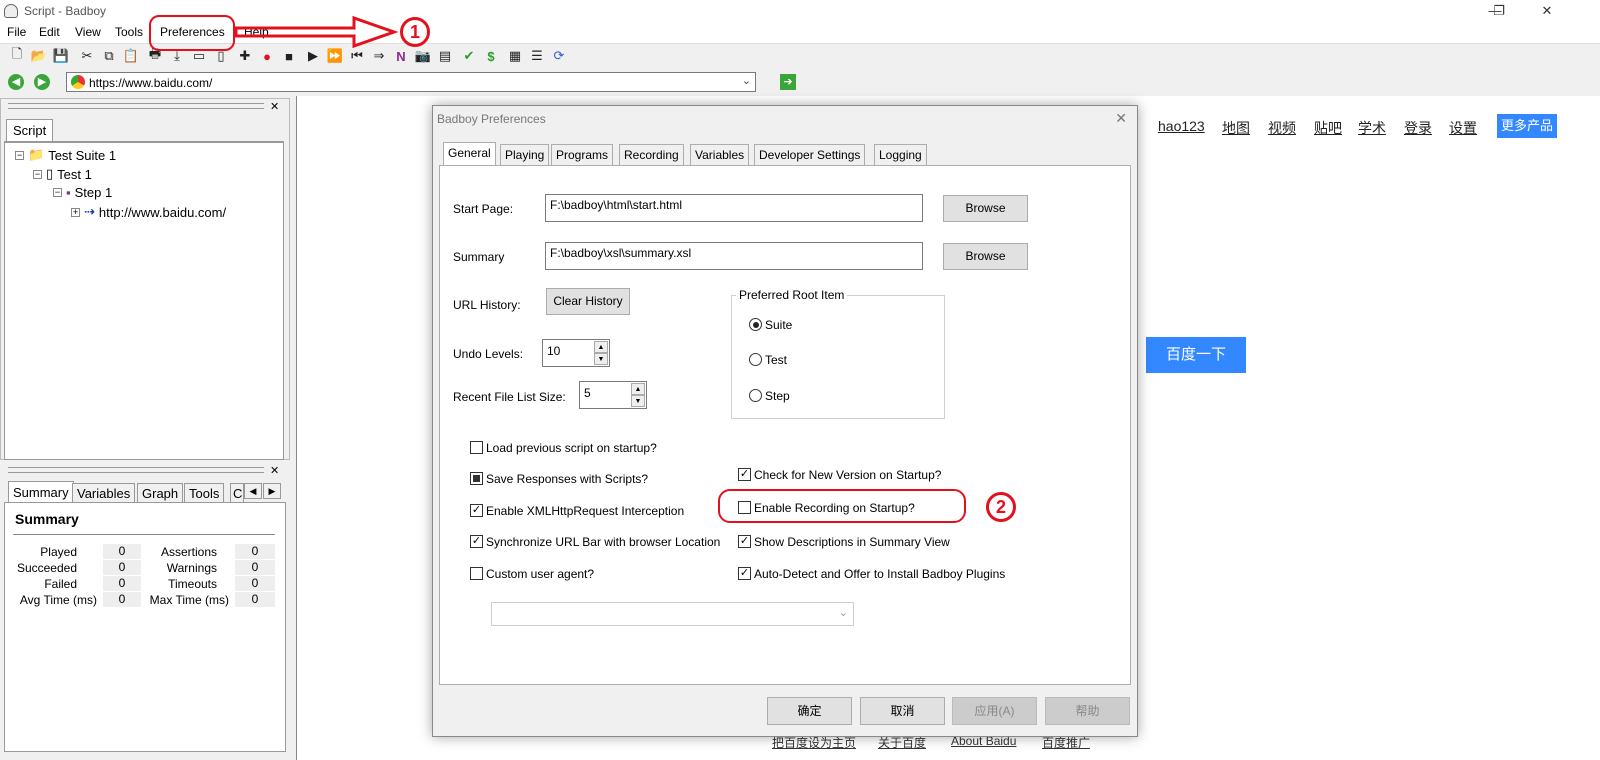 This screenshot has width=1600, height=760. Describe the element at coordinates (1181, 126) in the screenshot. I see `baidu-link-hao123: hao123` at that location.